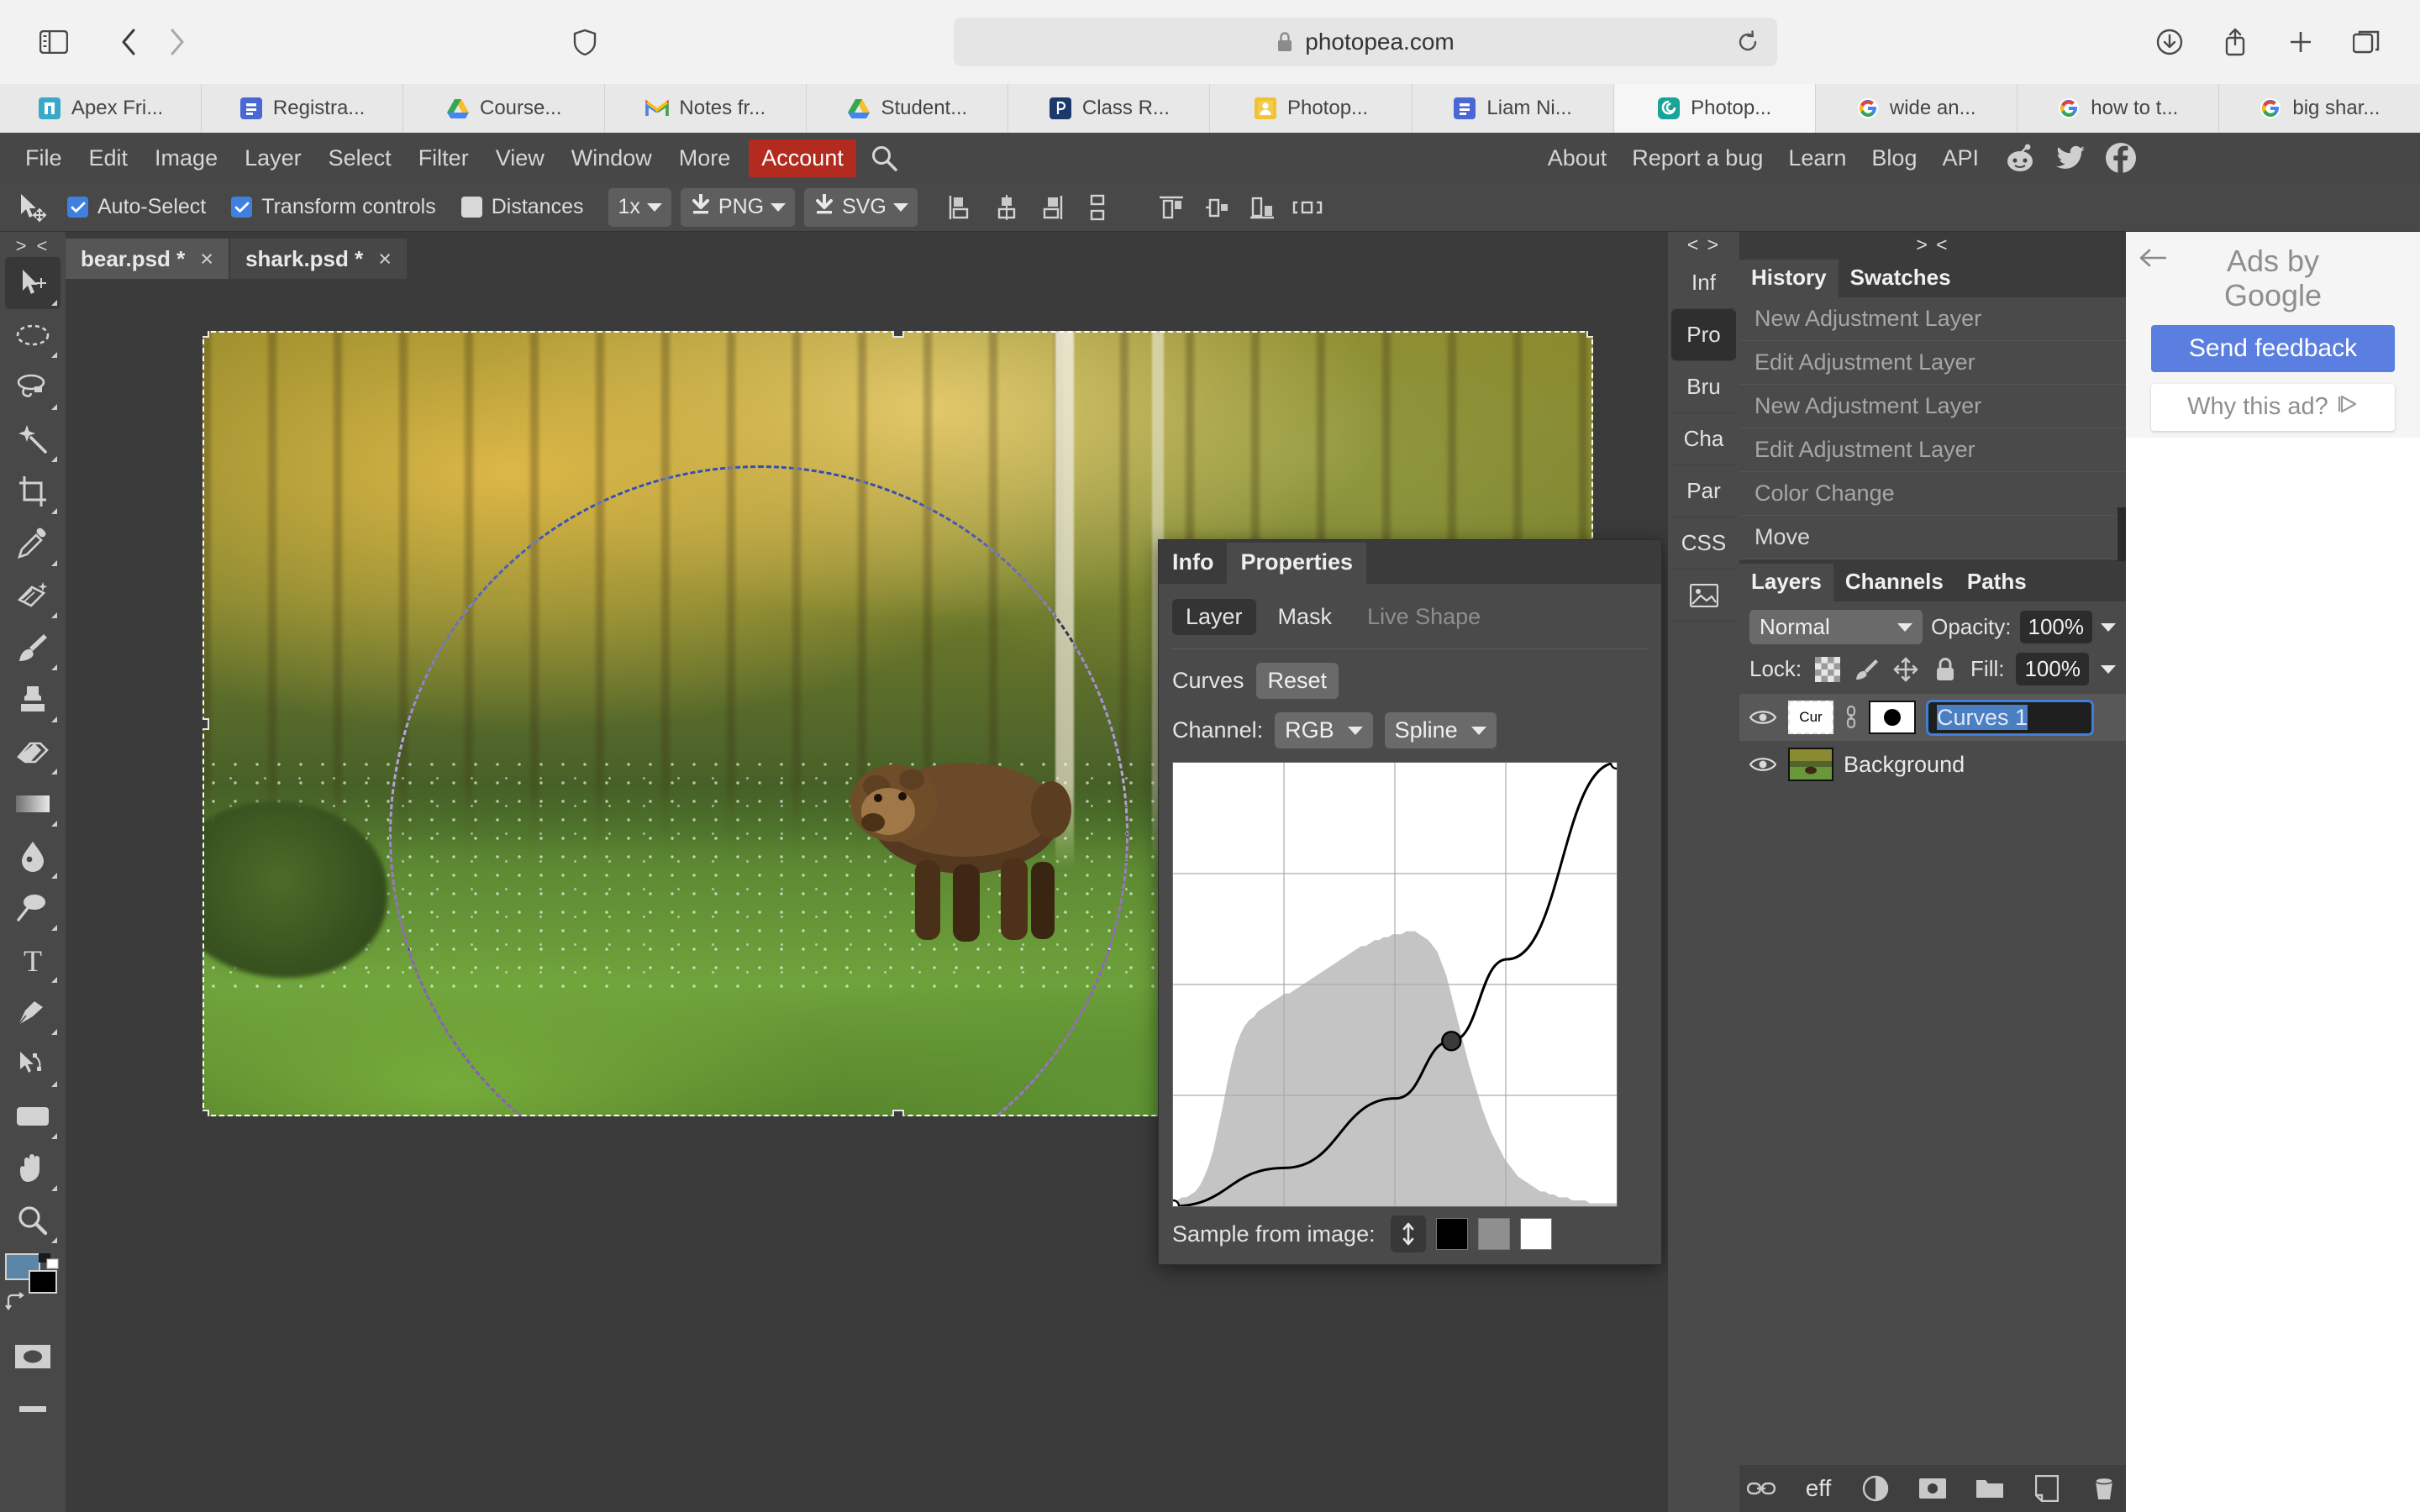 The image size is (2420, 1512). I want to click on history-item: Color Change, so click(1932, 494).